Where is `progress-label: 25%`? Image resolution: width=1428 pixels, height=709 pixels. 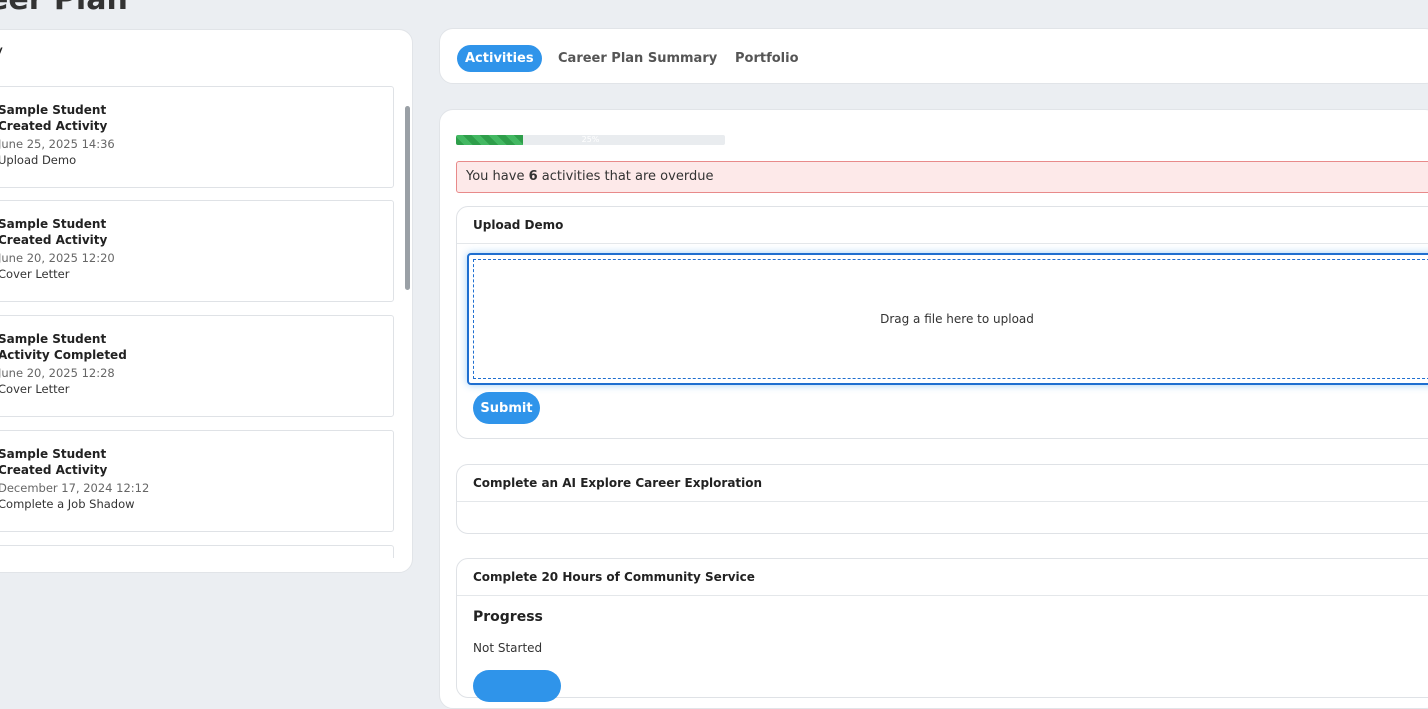 progress-label: 25% is located at coordinates (590, 139).